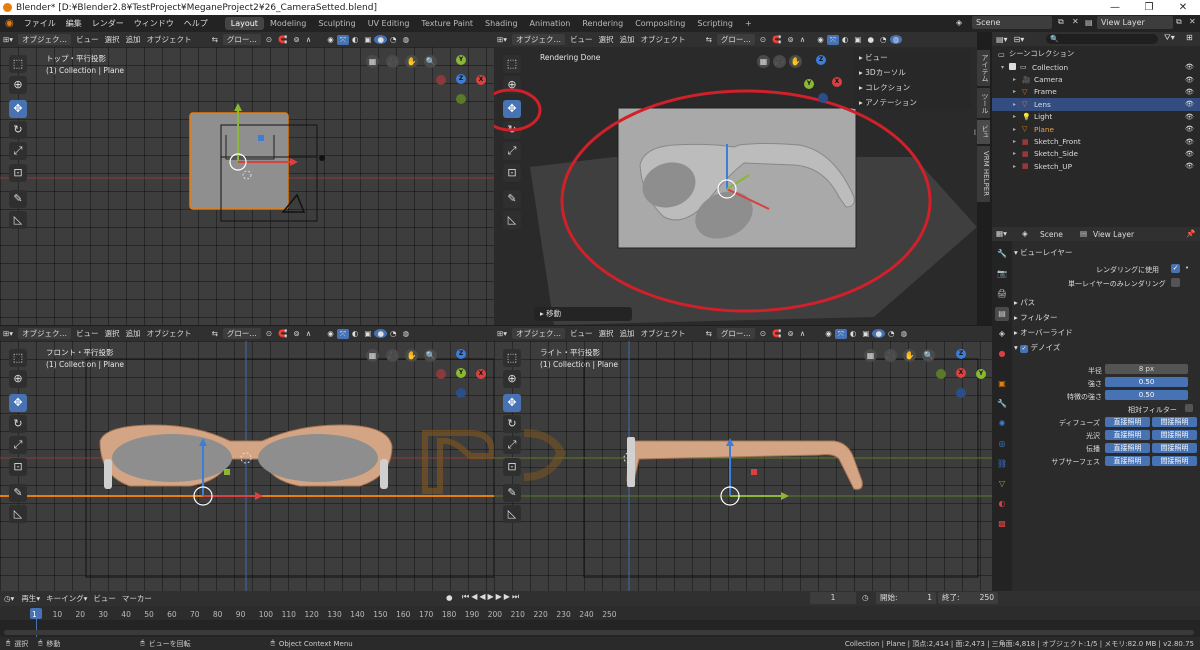 The height and width of the screenshot is (650, 1200). I want to click on pan-hand-icon: ✋, so click(909, 355).